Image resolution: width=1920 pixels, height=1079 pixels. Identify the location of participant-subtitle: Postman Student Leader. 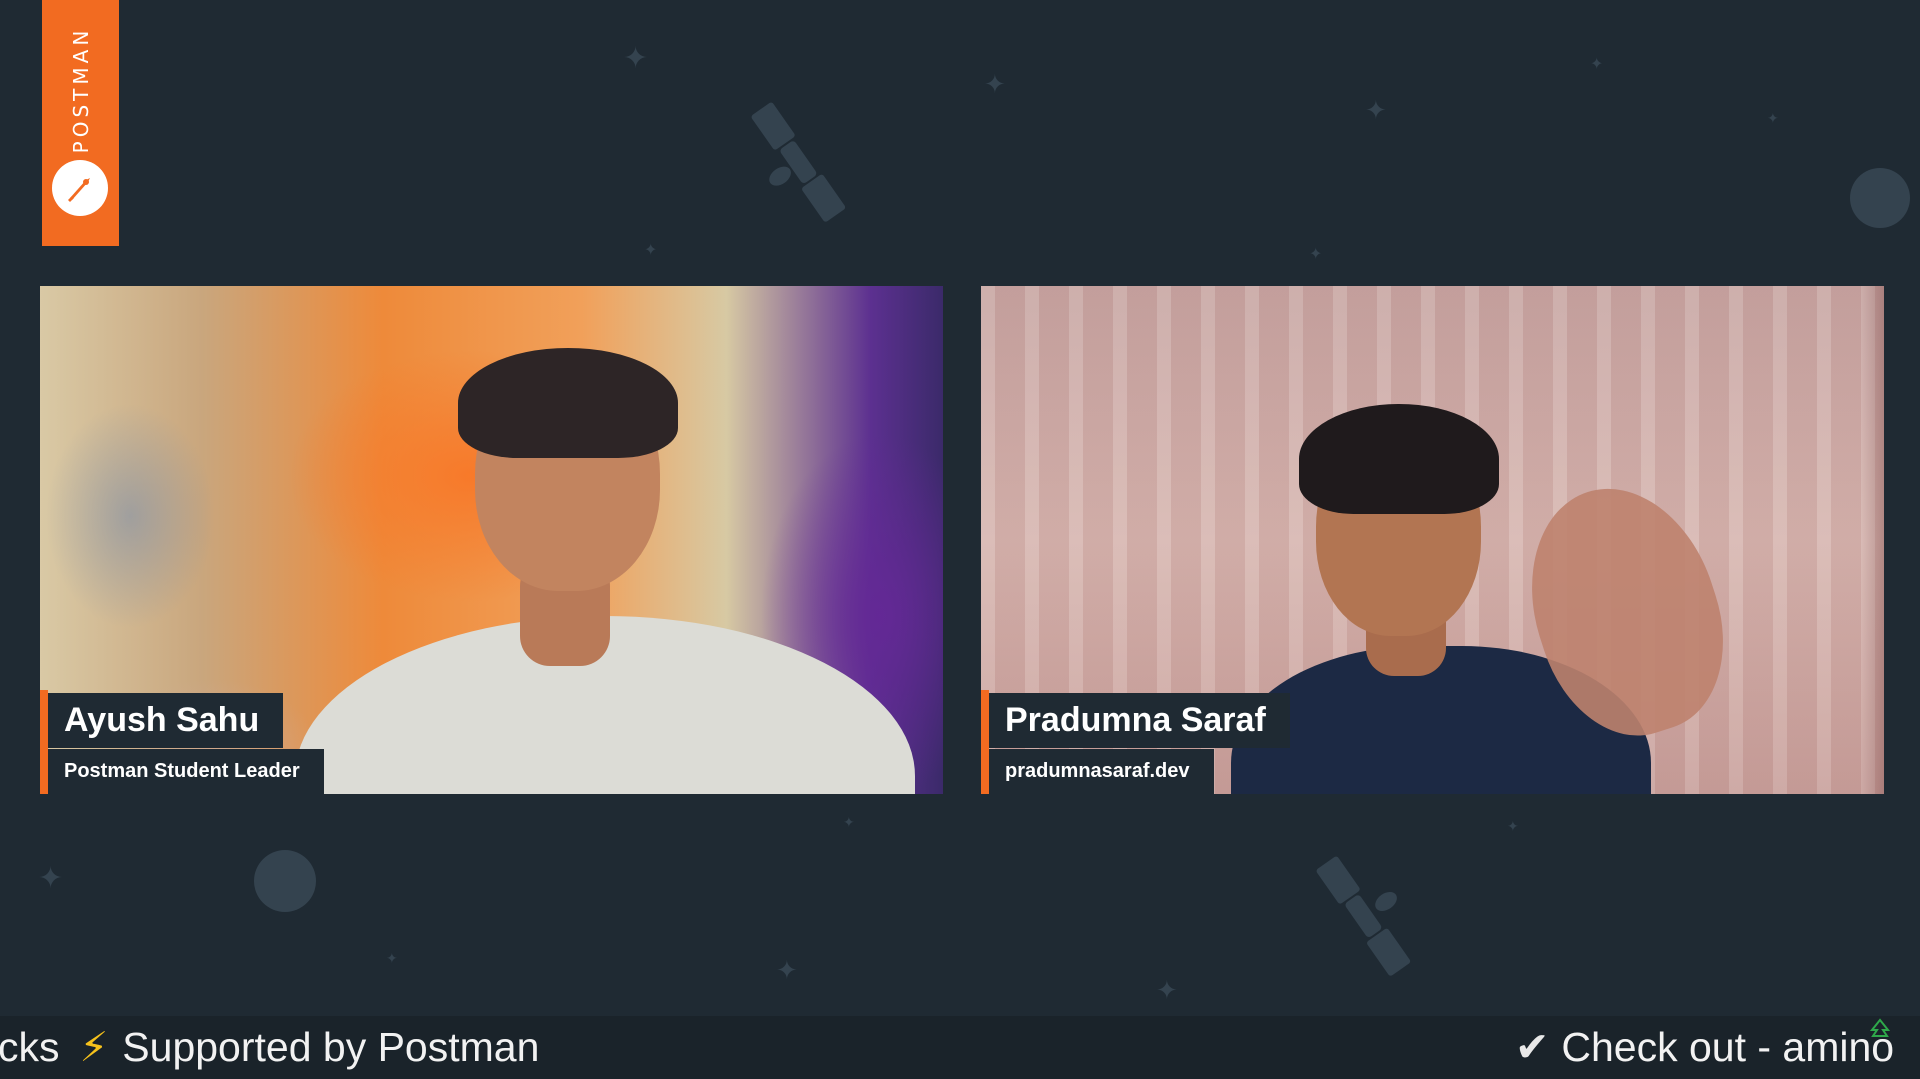
(186, 771).